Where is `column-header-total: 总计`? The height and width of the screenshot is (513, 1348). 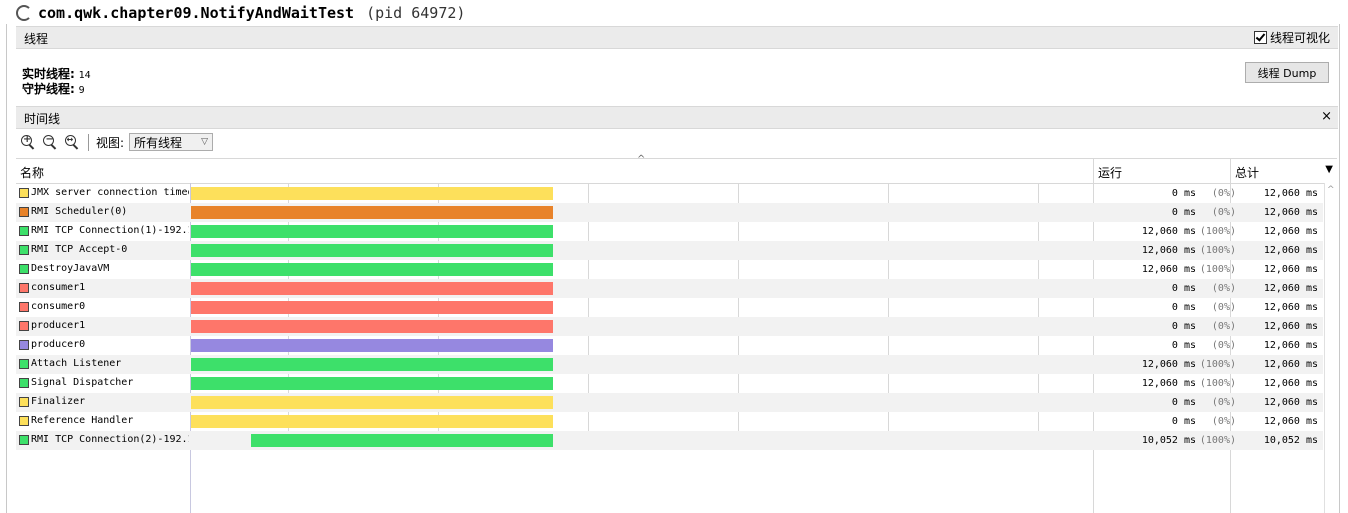 column-header-total: 总计 is located at coordinates (1247, 172).